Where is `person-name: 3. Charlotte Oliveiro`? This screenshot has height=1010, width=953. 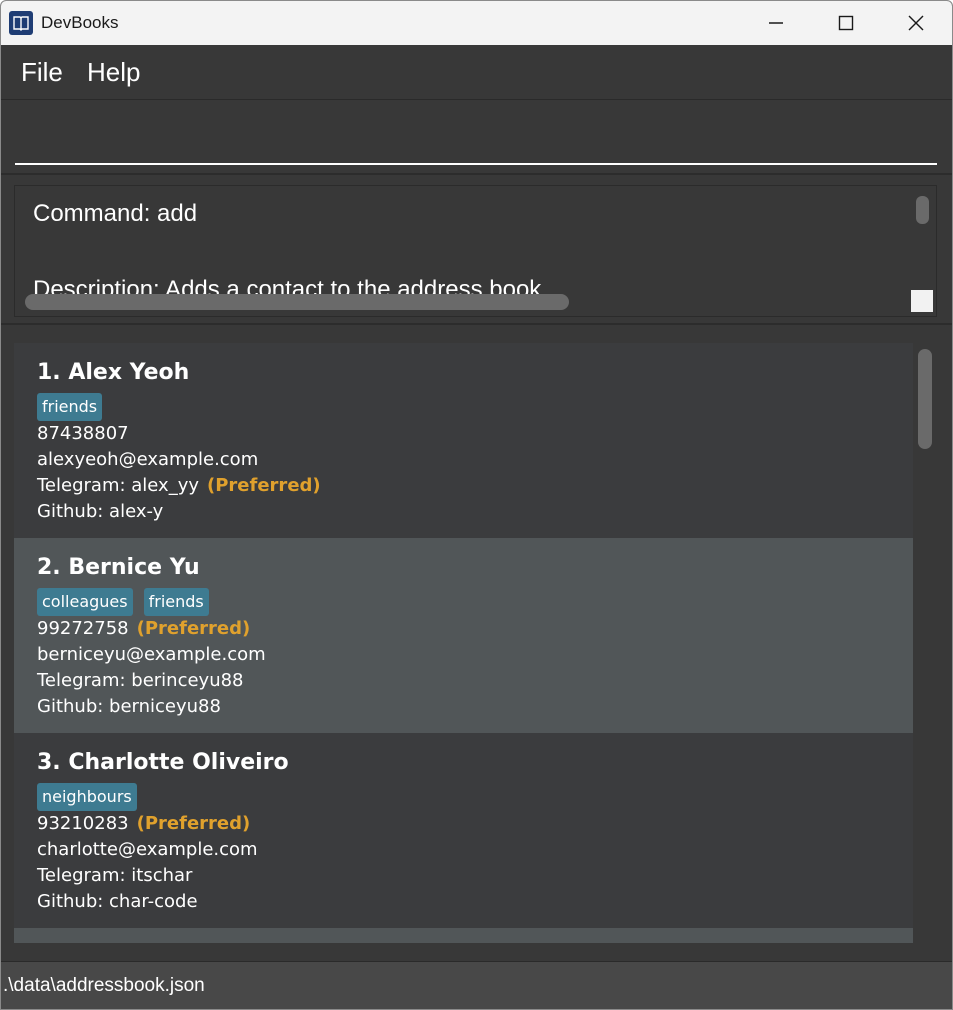 person-name: 3. Charlotte Oliveiro is located at coordinates (163, 762).